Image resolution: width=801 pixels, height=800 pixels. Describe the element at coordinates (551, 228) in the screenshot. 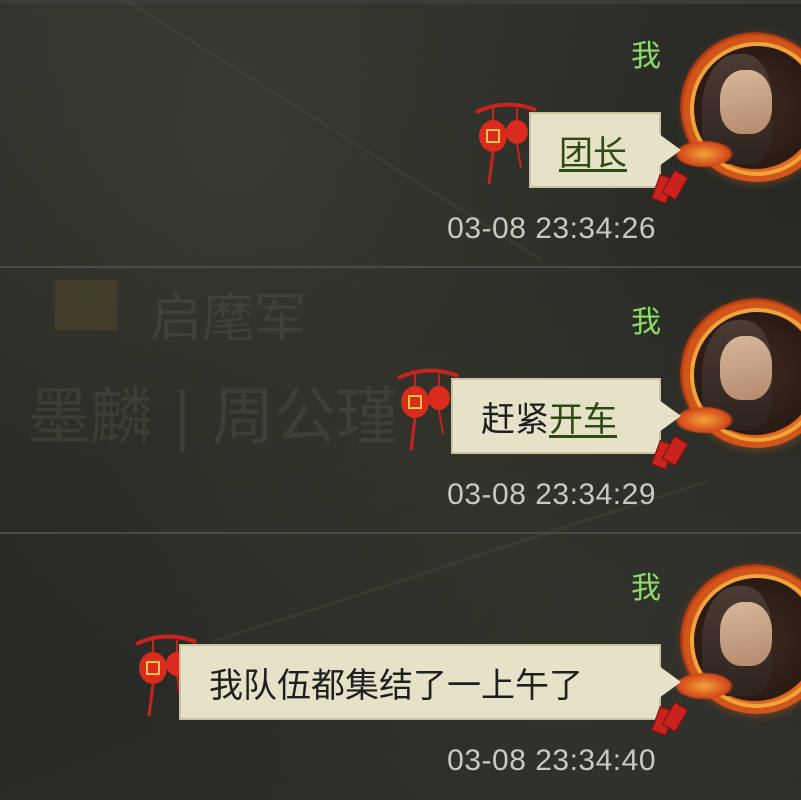

I see `message-timestamp: 03-08 23:34:26` at that location.